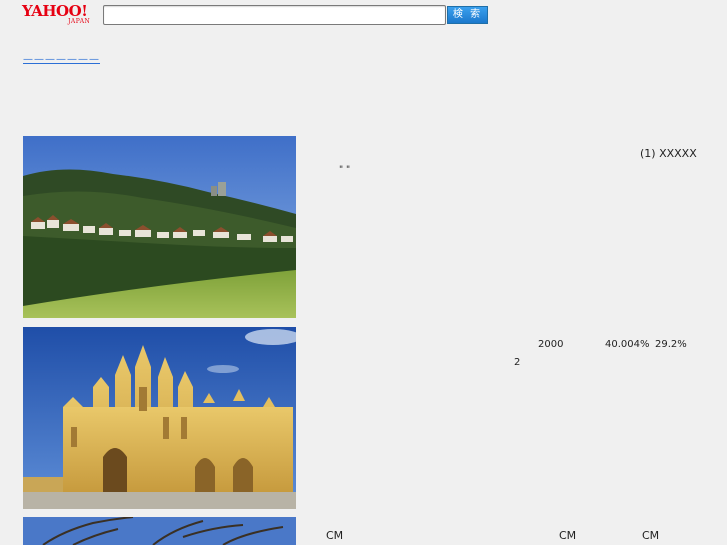  Describe the element at coordinates (345, 170) in the screenshot. I see `row1-text-b: " "` at that location.